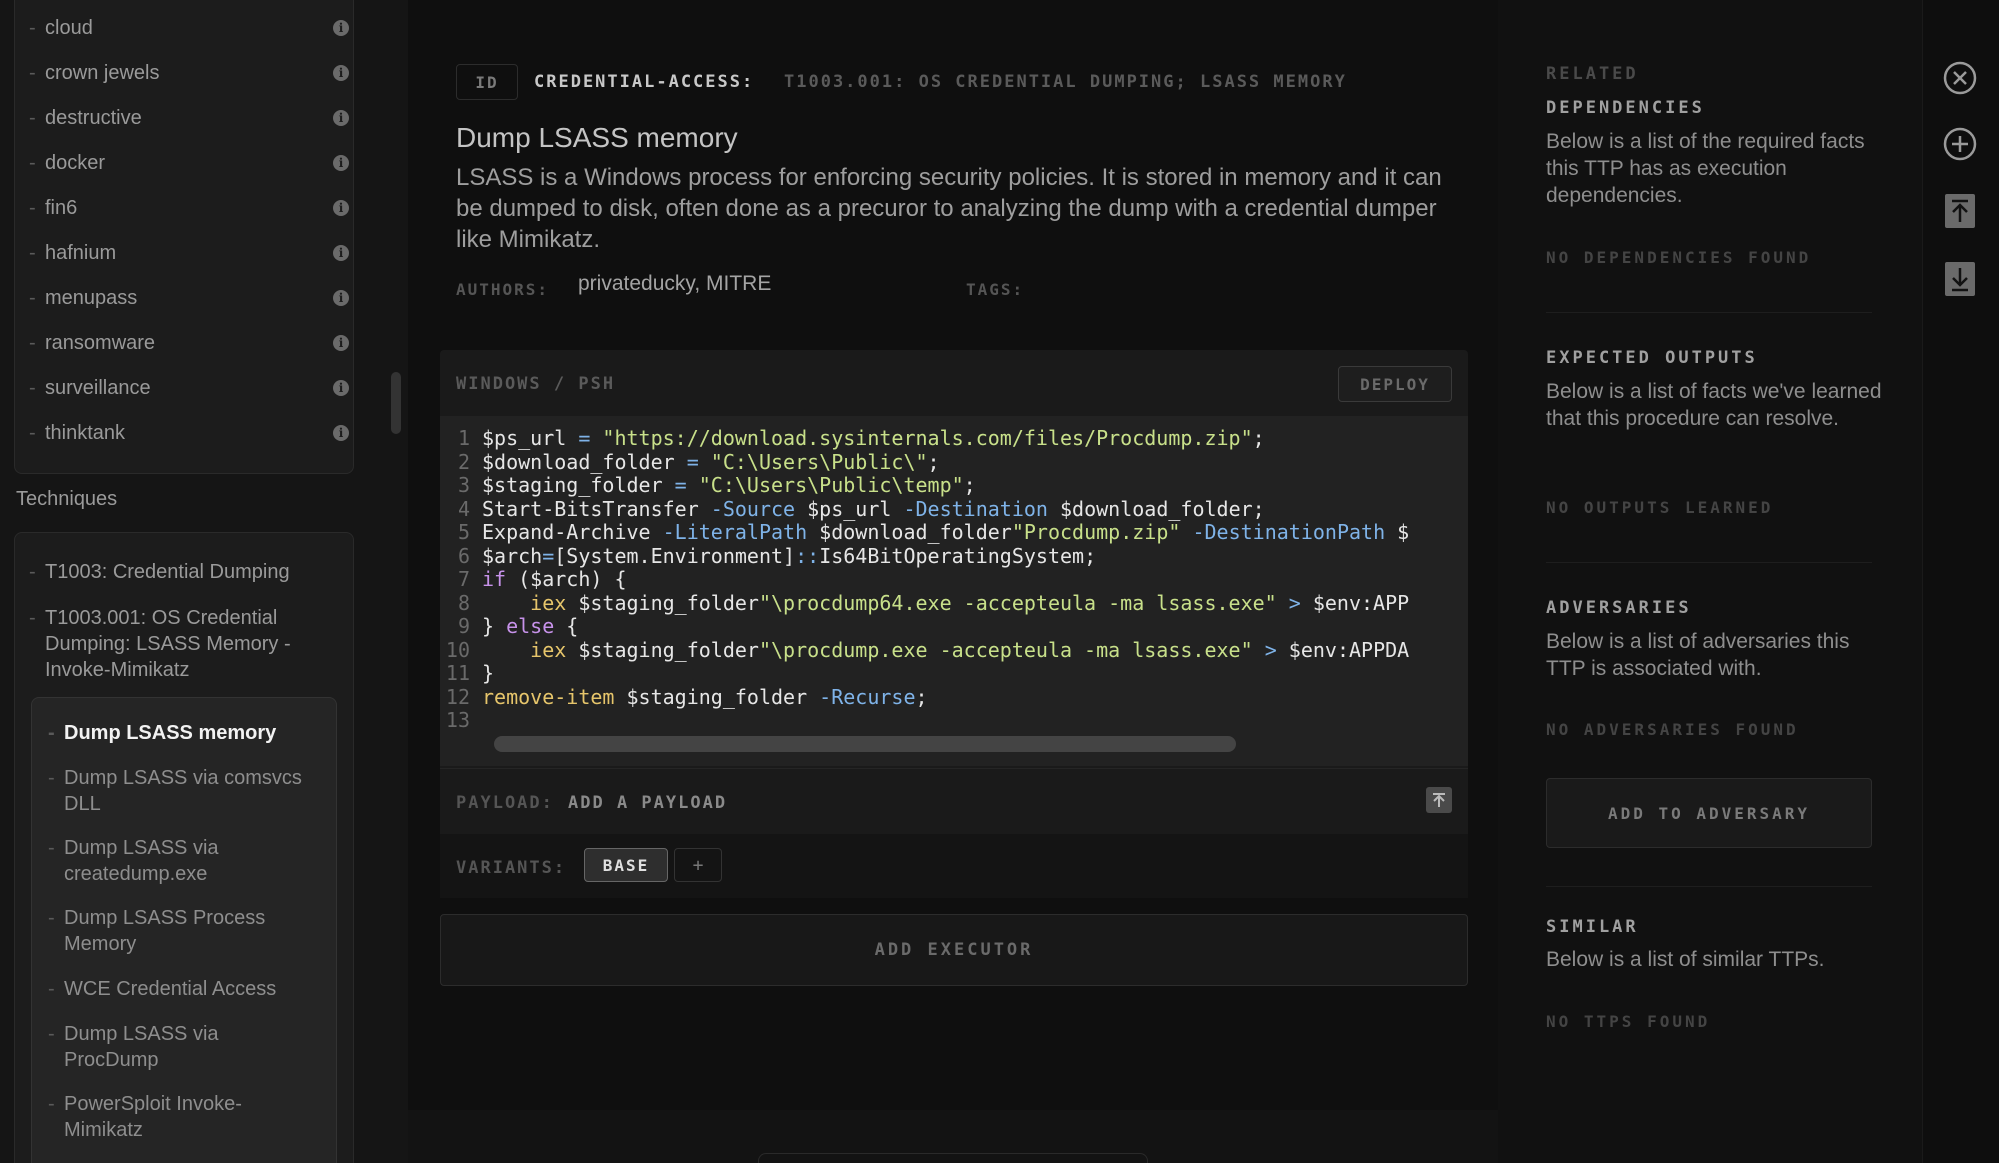 This screenshot has height=1163, width=1999. Describe the element at coordinates (1960, 279) in the screenshot. I see `download-icon` at that location.